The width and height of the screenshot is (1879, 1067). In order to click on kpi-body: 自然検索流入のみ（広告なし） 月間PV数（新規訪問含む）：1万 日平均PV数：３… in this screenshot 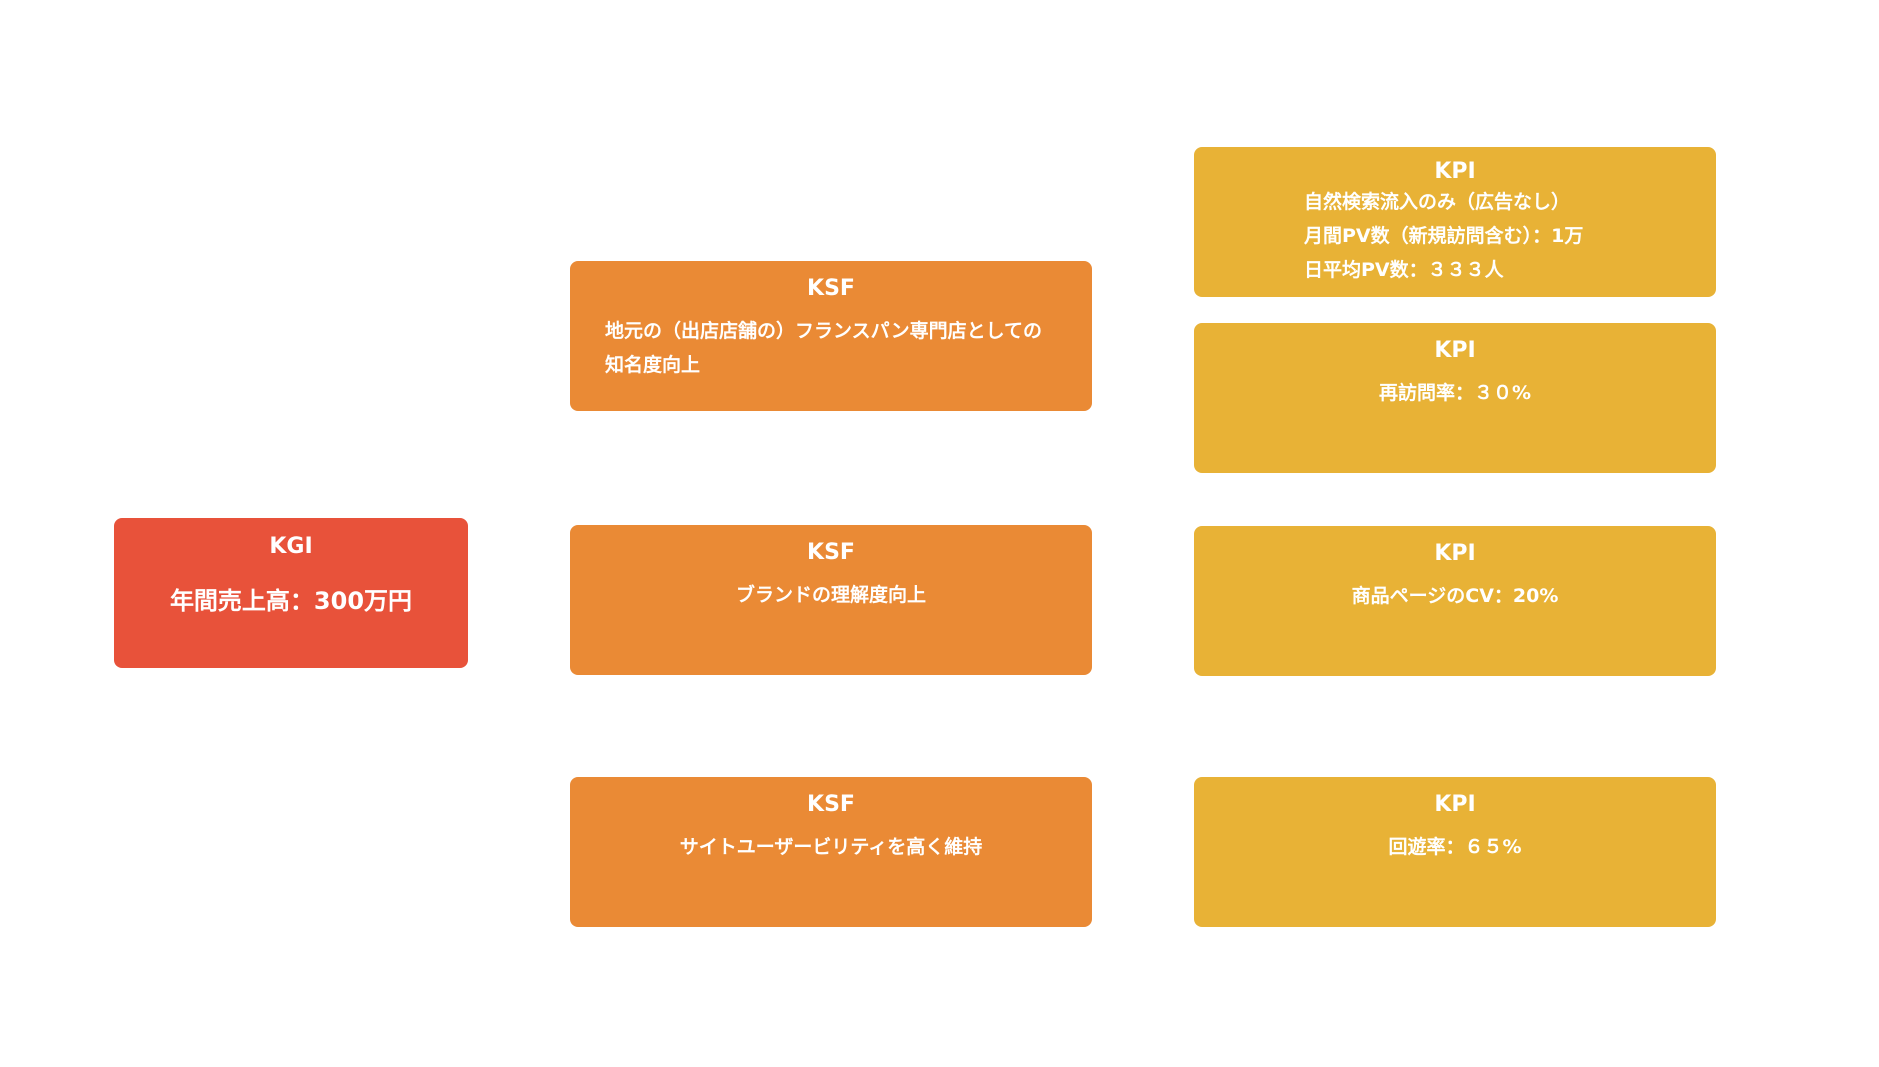, I will do `click(1455, 236)`.